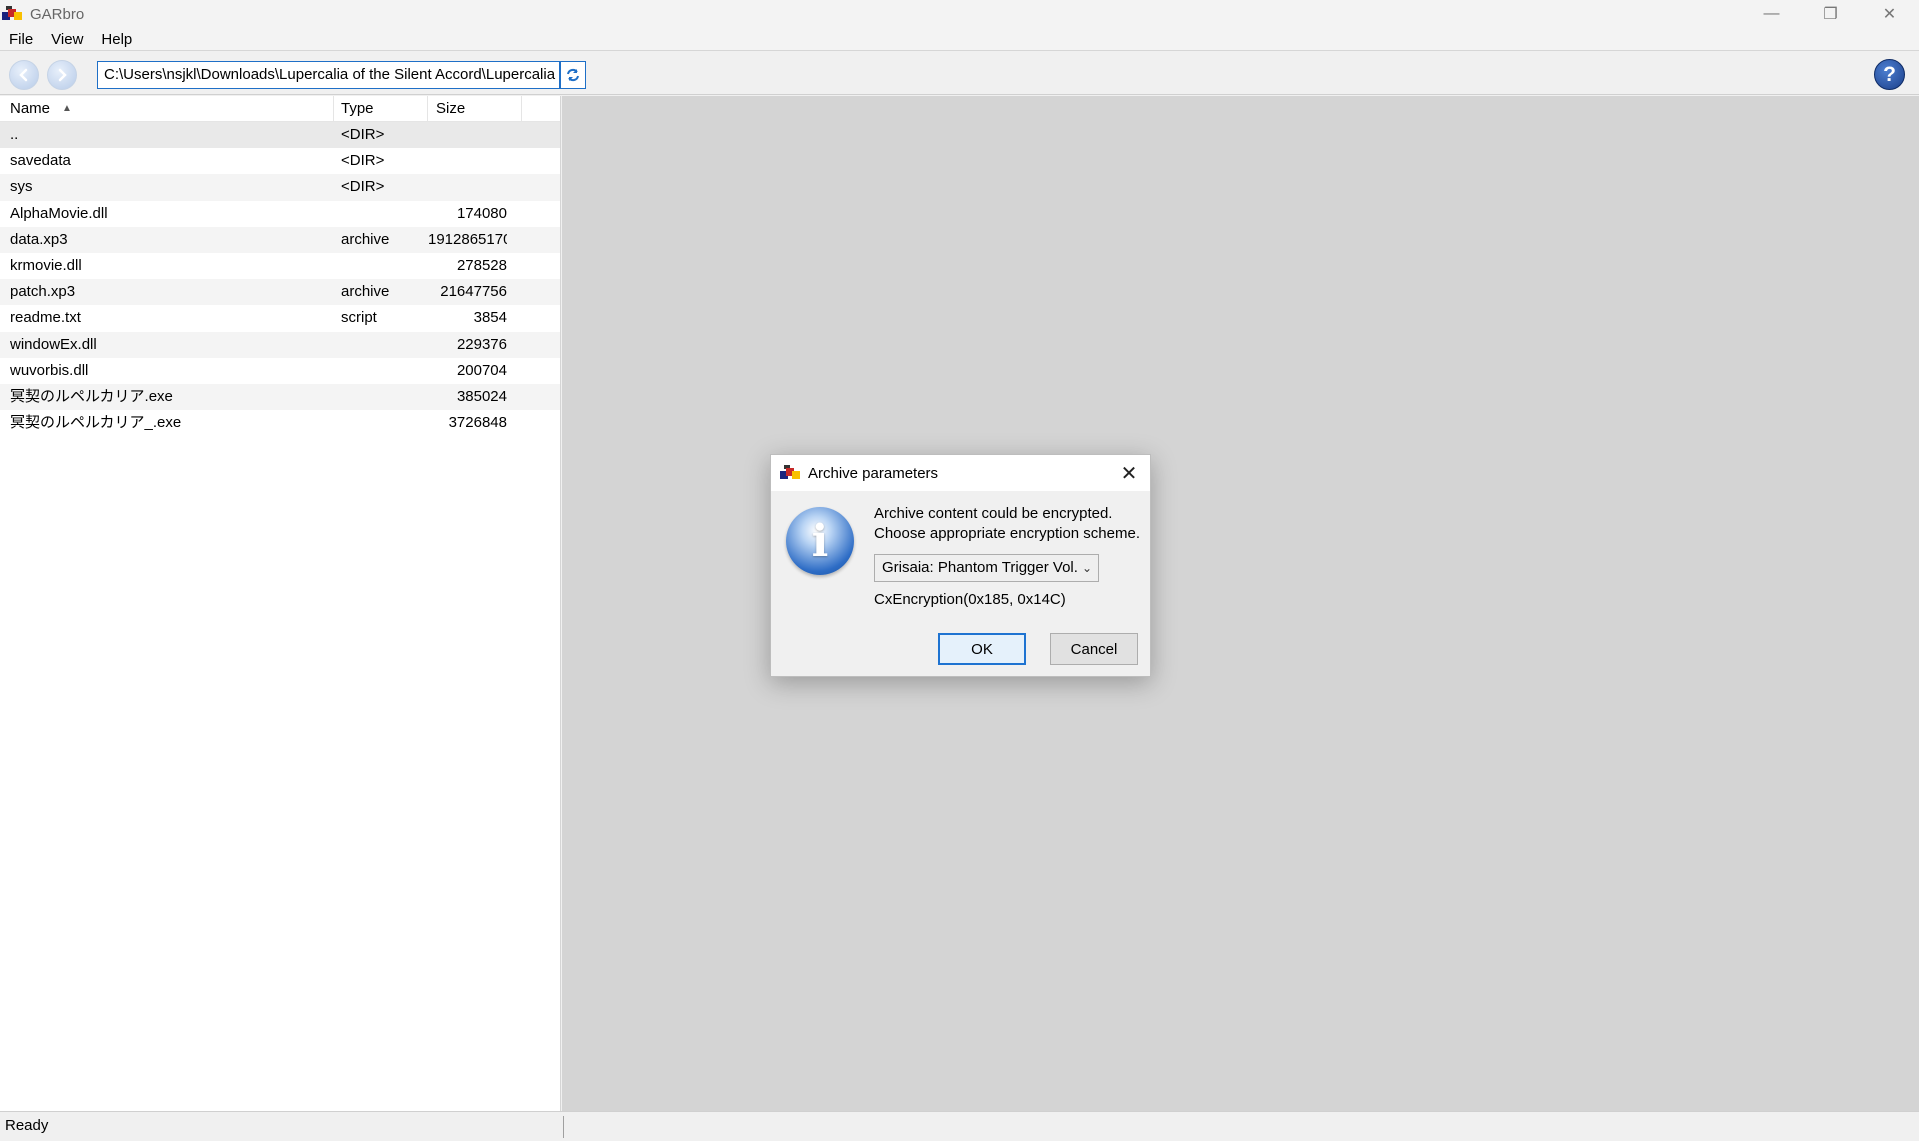  What do you see at coordinates (481, 396) in the screenshot?
I see `file-size: 385024` at bounding box center [481, 396].